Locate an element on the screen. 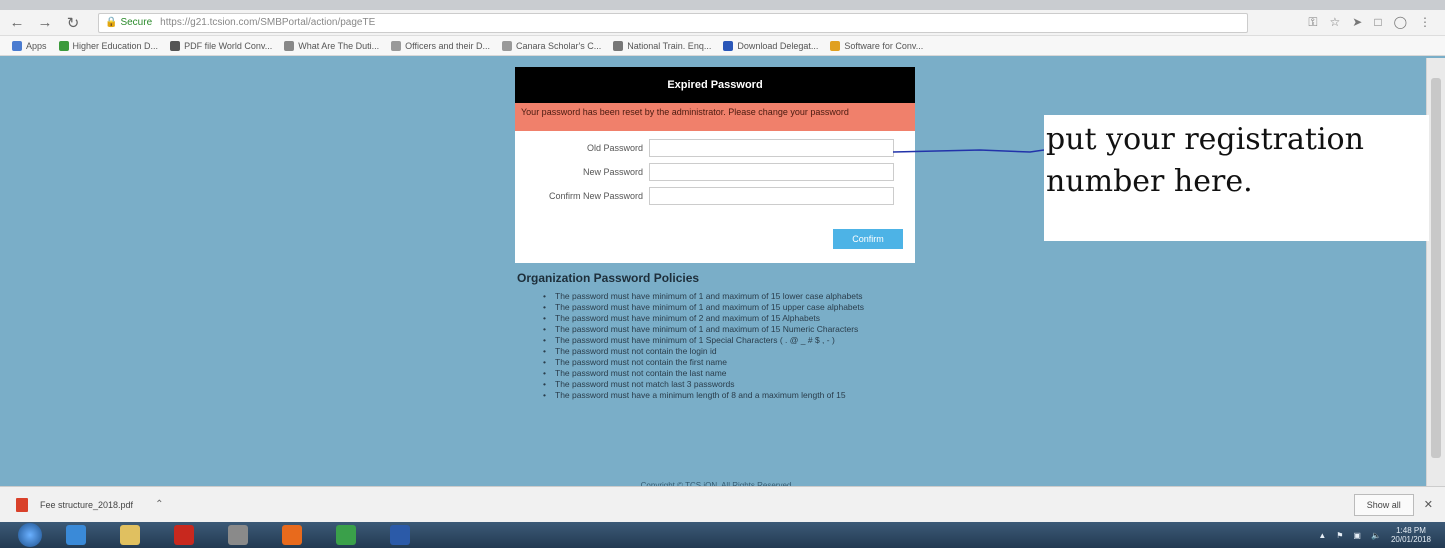 Image resolution: width=1445 pixels, height=548 pixels. word-taskbar-button is located at coordinates (400, 535).